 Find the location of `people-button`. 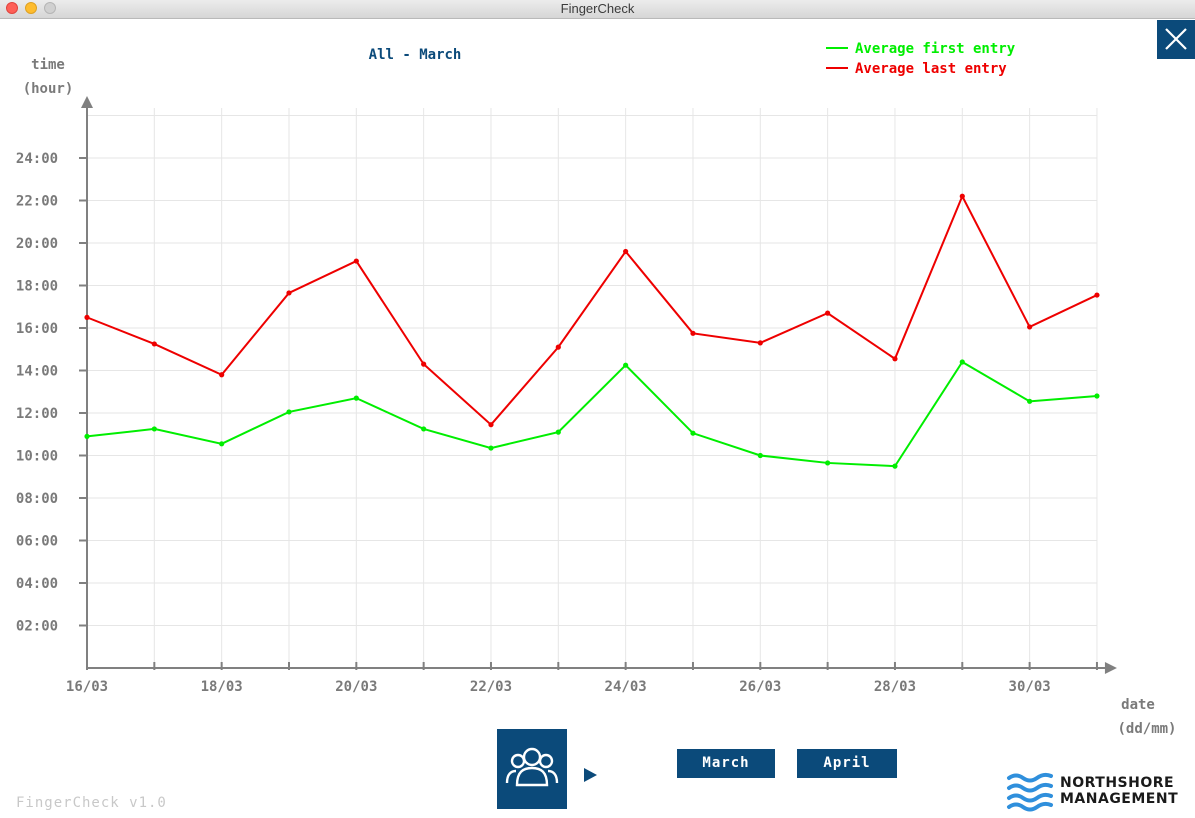

people-button is located at coordinates (532, 769).